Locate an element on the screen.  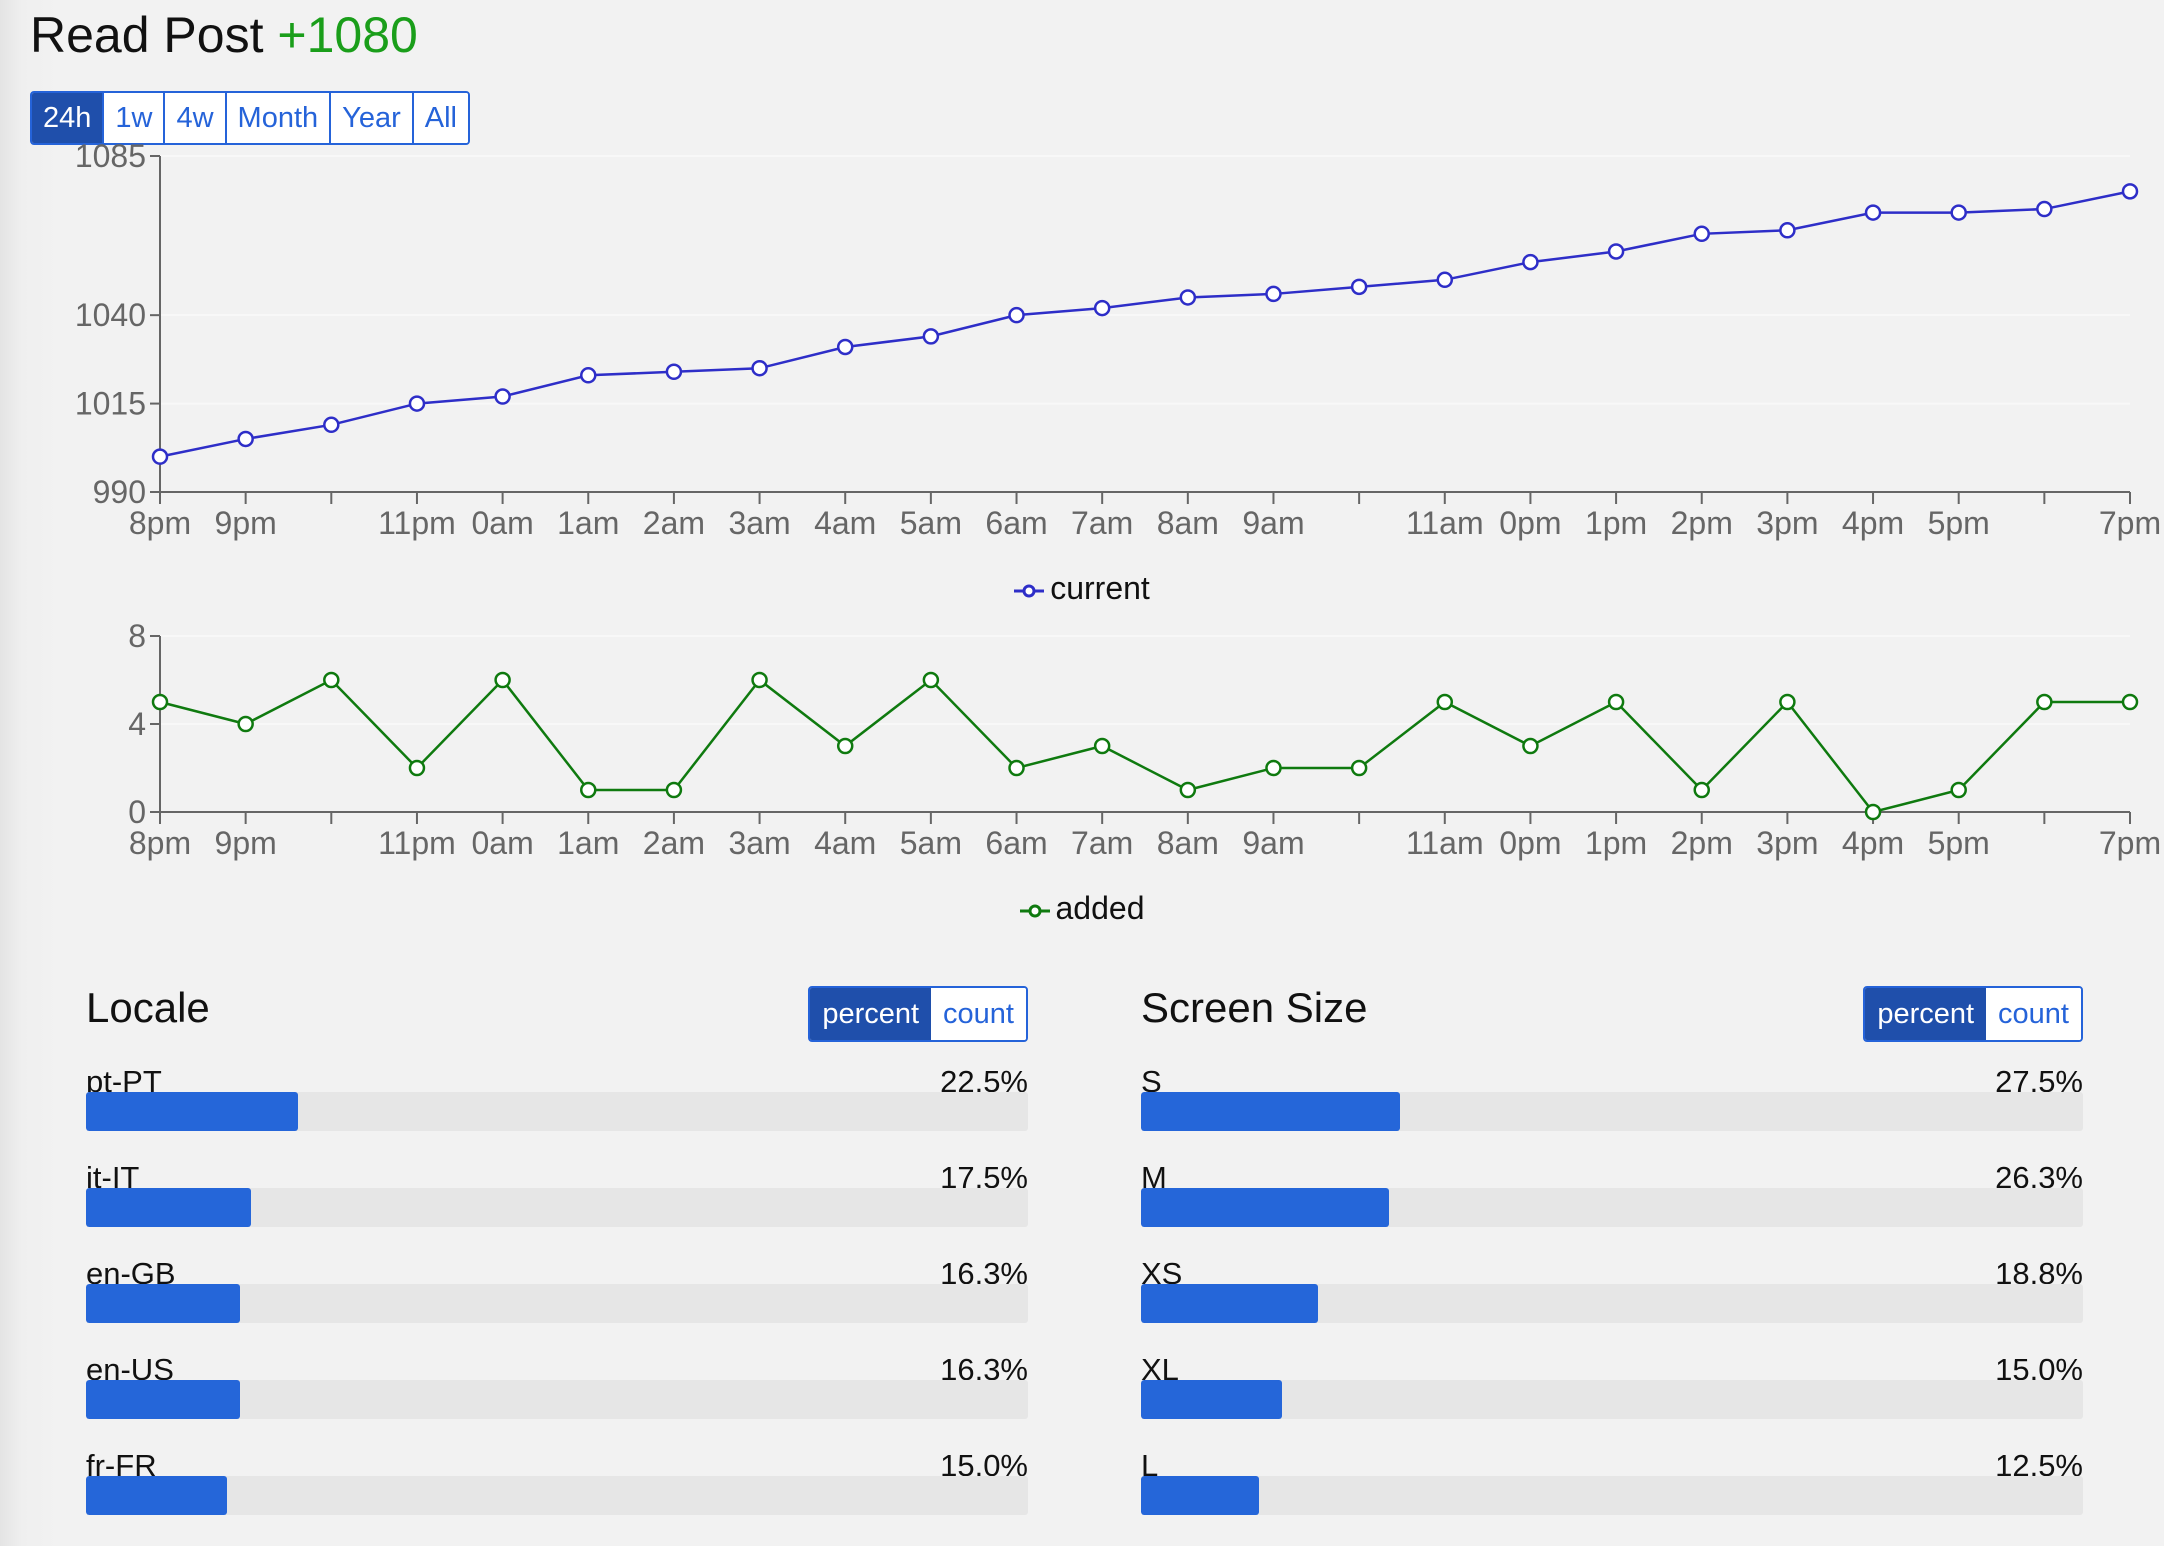
range-month-button: Month is located at coordinates (279, 118).